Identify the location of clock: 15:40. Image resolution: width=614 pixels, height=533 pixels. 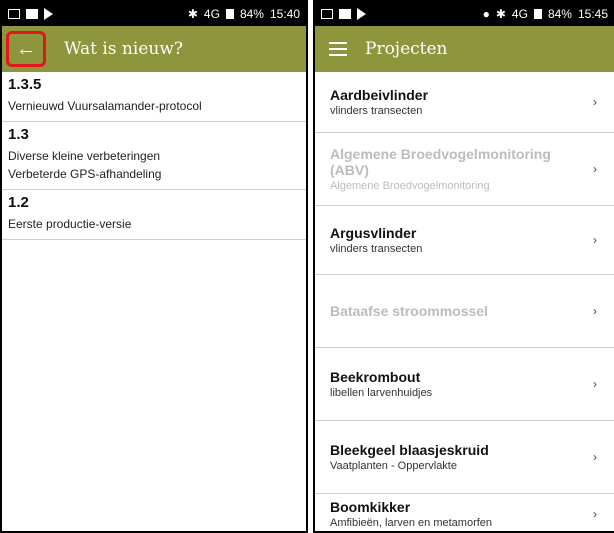
(284, 14).